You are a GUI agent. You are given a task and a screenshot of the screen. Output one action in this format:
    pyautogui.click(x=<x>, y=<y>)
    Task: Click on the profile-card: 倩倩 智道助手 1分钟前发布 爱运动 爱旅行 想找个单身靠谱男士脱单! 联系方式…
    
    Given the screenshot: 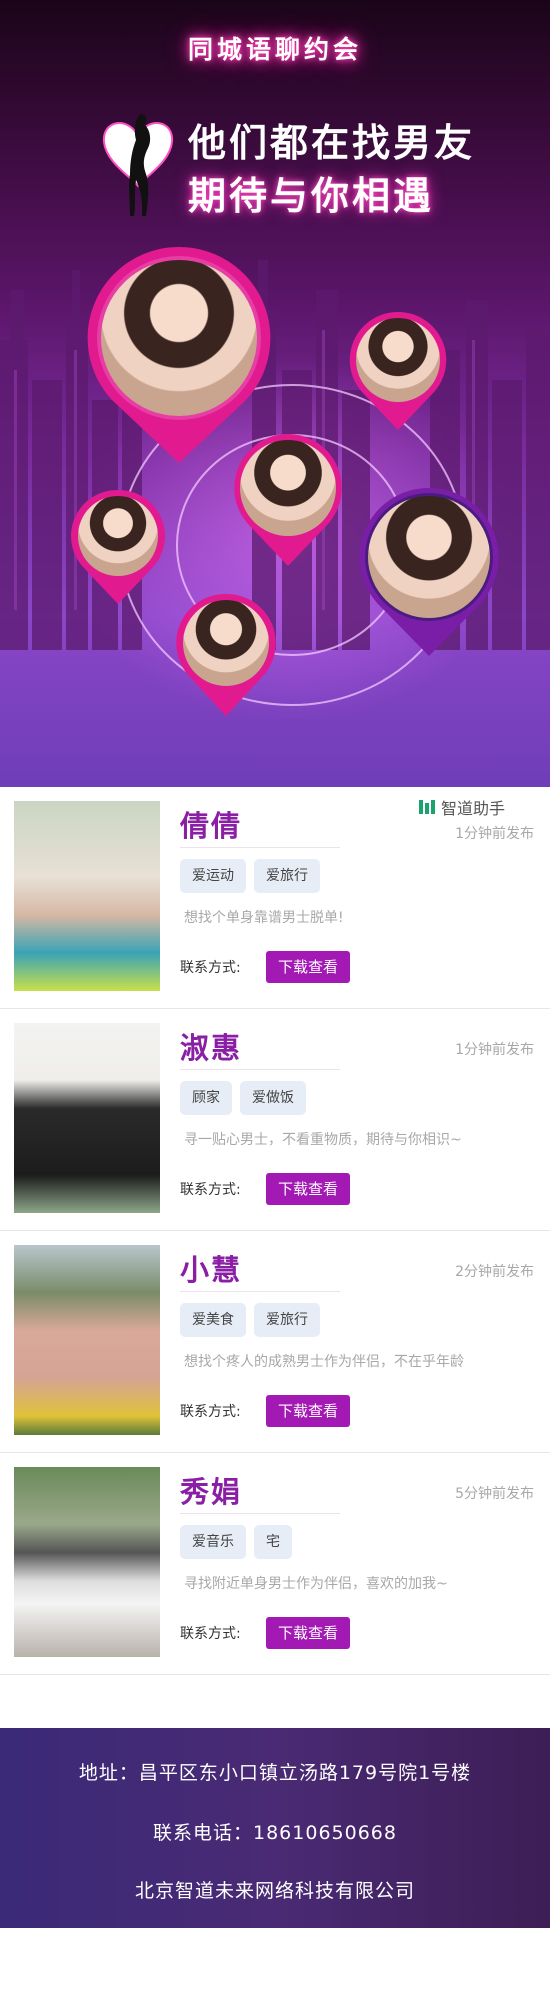 What is the action you would take?
    pyautogui.click(x=275, y=898)
    